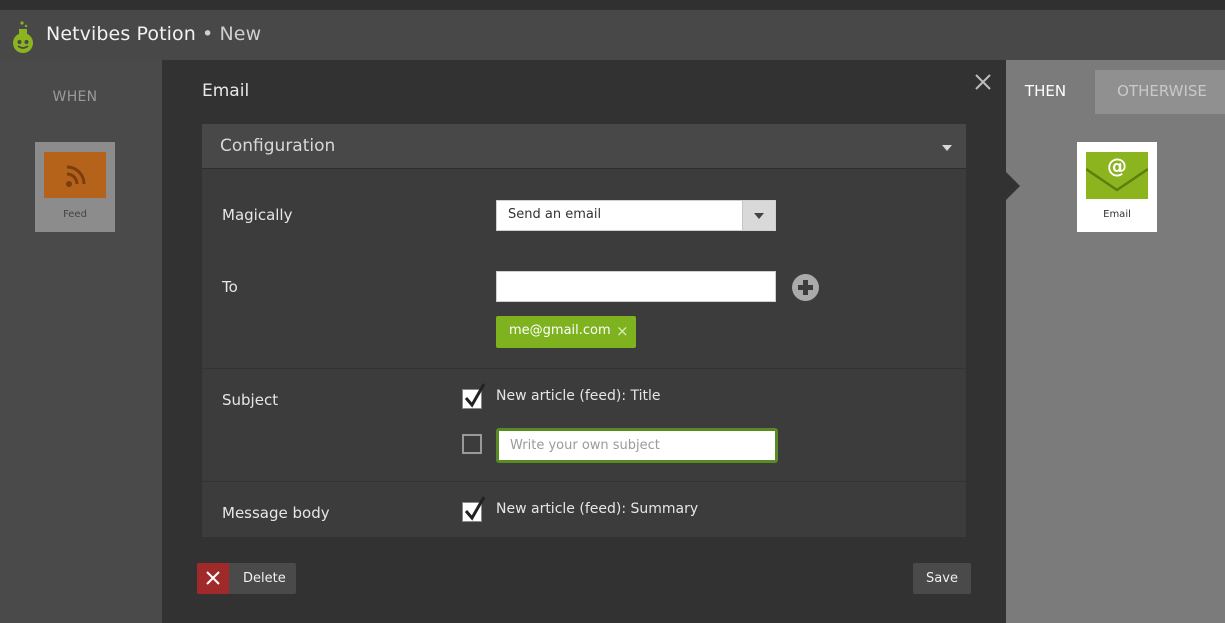 This screenshot has width=1225, height=623. I want to click on email-action-tile: @ Email, so click(1117, 187).